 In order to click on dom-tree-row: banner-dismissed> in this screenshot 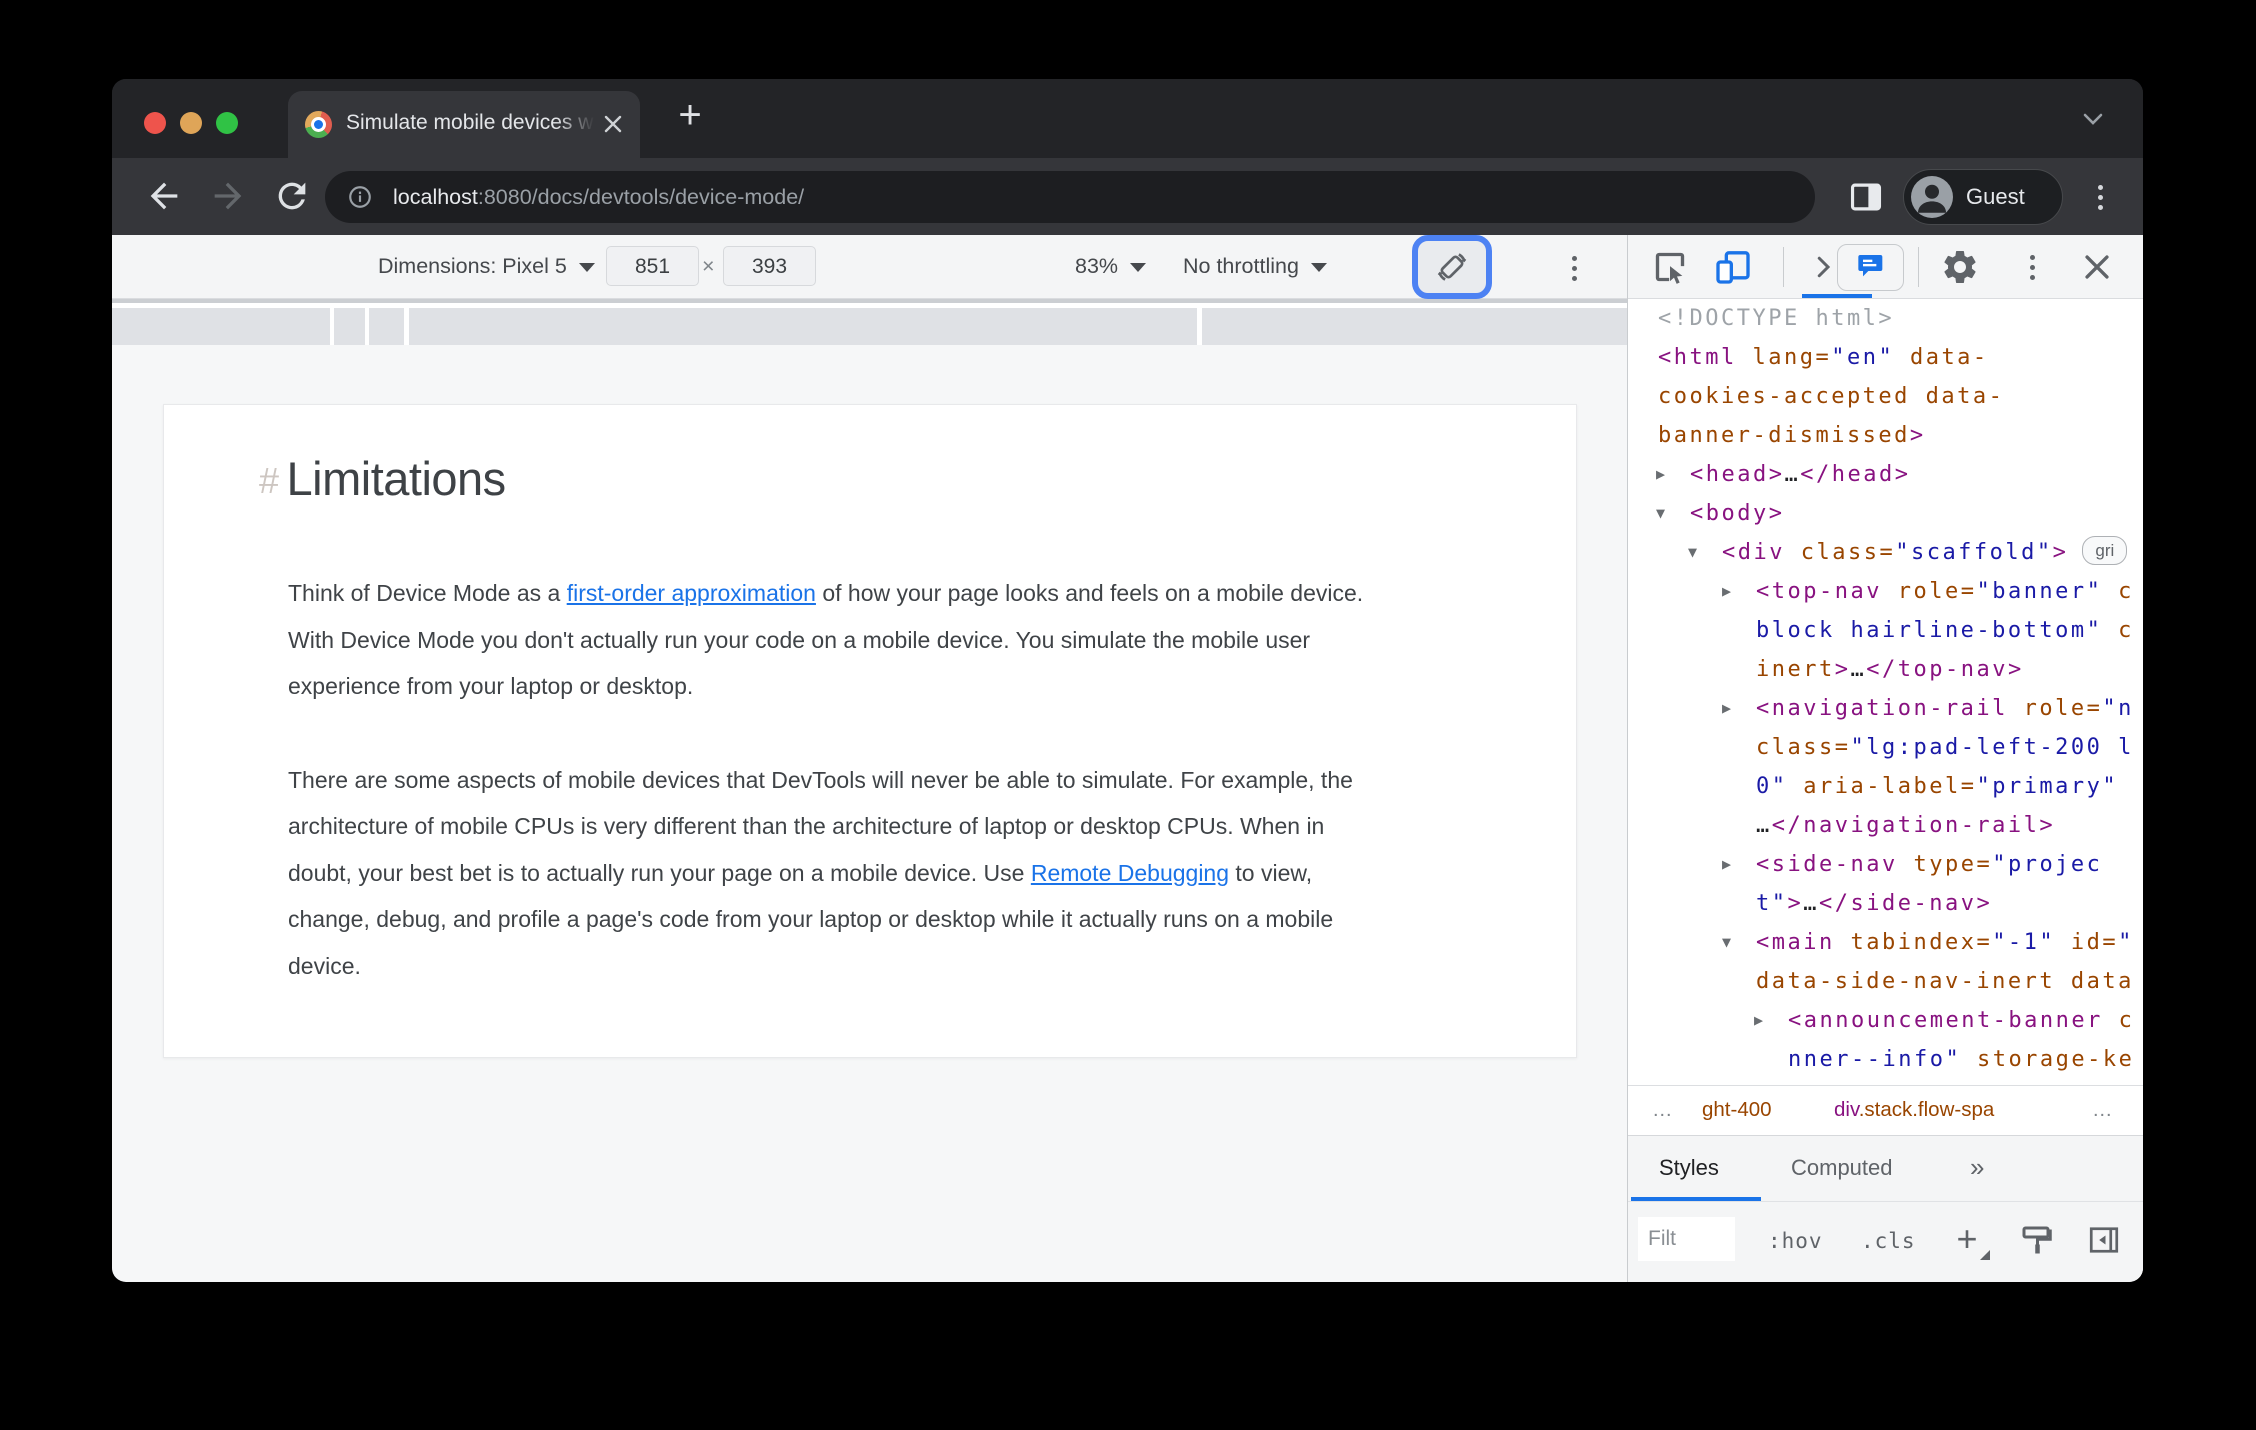, I will do `click(1885, 435)`.